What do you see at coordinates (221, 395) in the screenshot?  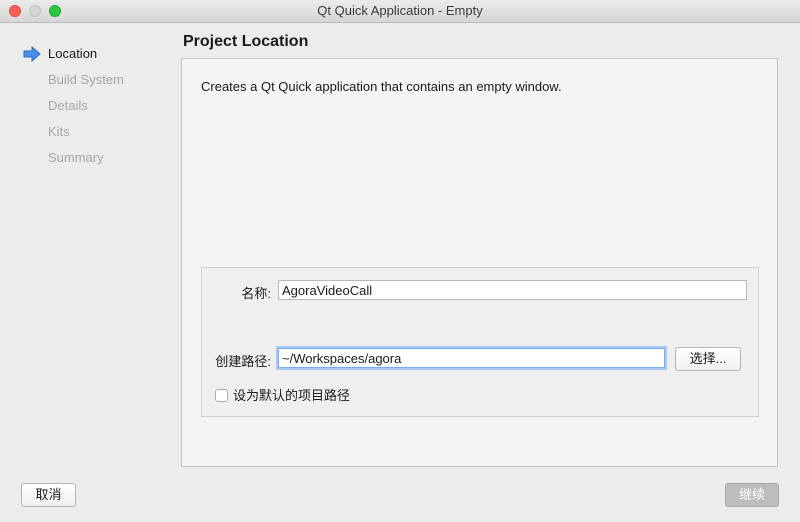 I see `default-path-checkbox` at bounding box center [221, 395].